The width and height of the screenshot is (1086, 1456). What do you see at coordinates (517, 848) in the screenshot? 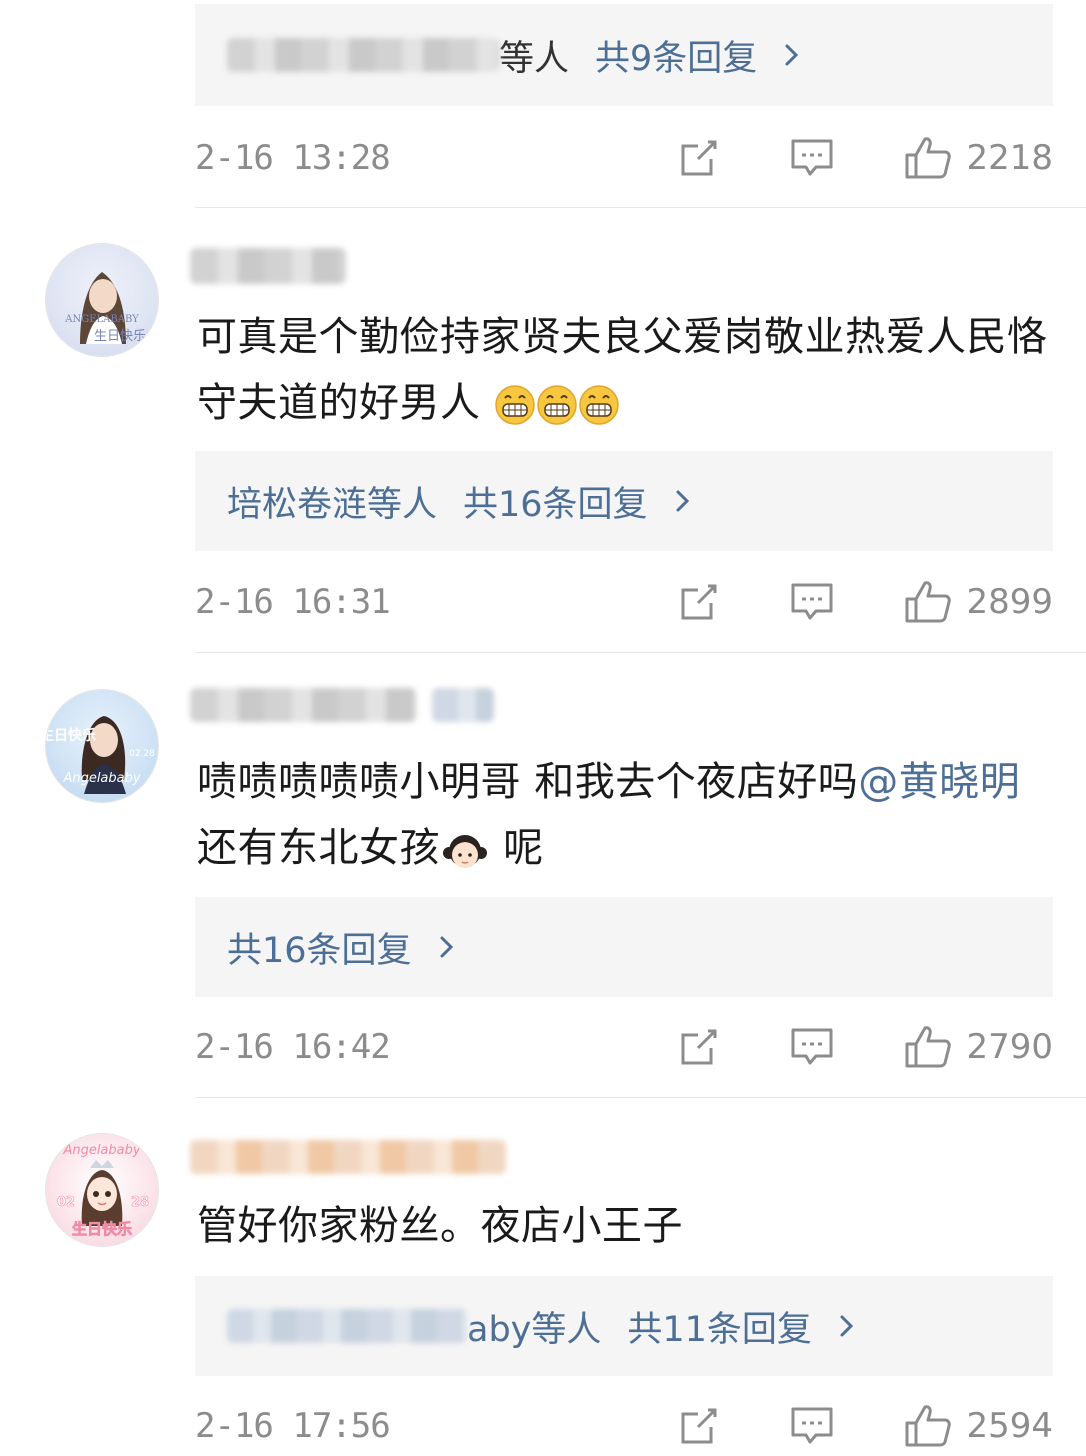
I see `comment-body-end: 呢` at bounding box center [517, 848].